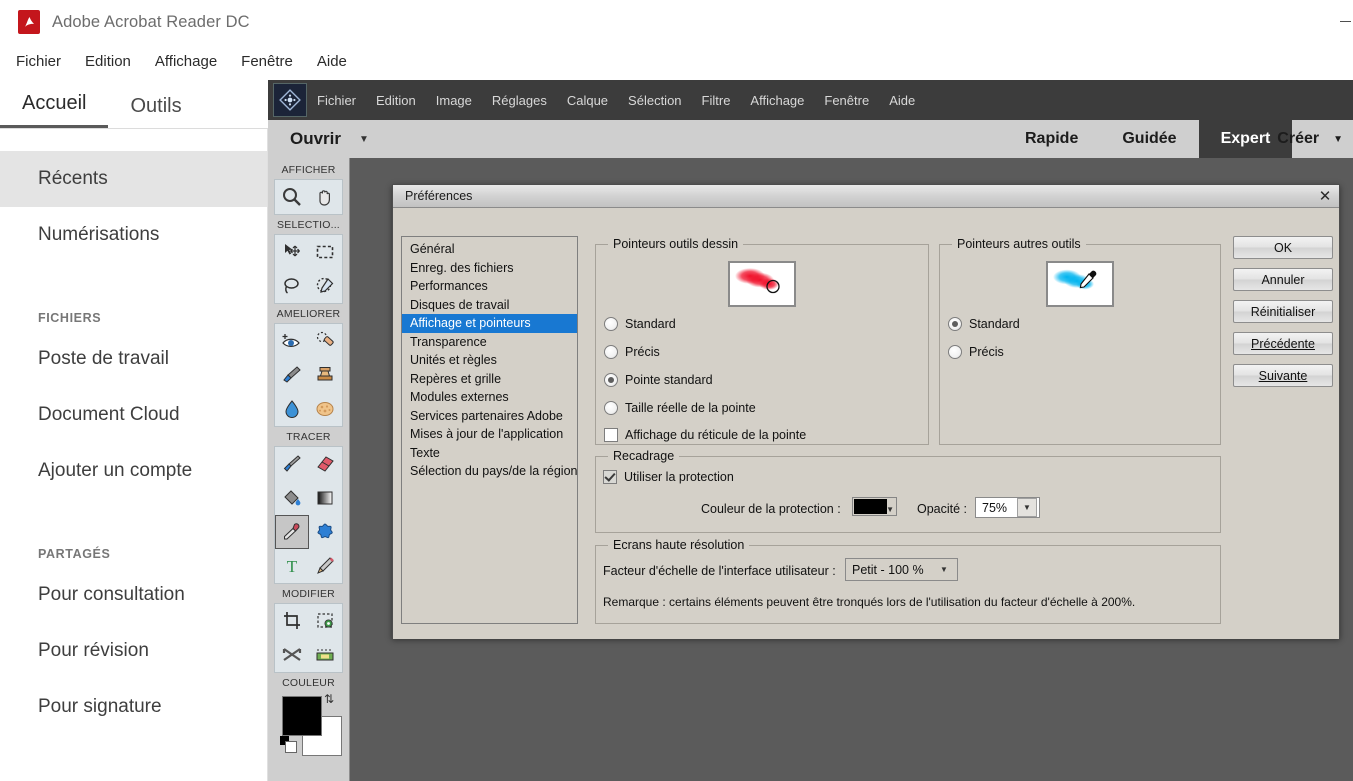  What do you see at coordinates (489, 249) in the screenshot?
I see `category-general: Général` at bounding box center [489, 249].